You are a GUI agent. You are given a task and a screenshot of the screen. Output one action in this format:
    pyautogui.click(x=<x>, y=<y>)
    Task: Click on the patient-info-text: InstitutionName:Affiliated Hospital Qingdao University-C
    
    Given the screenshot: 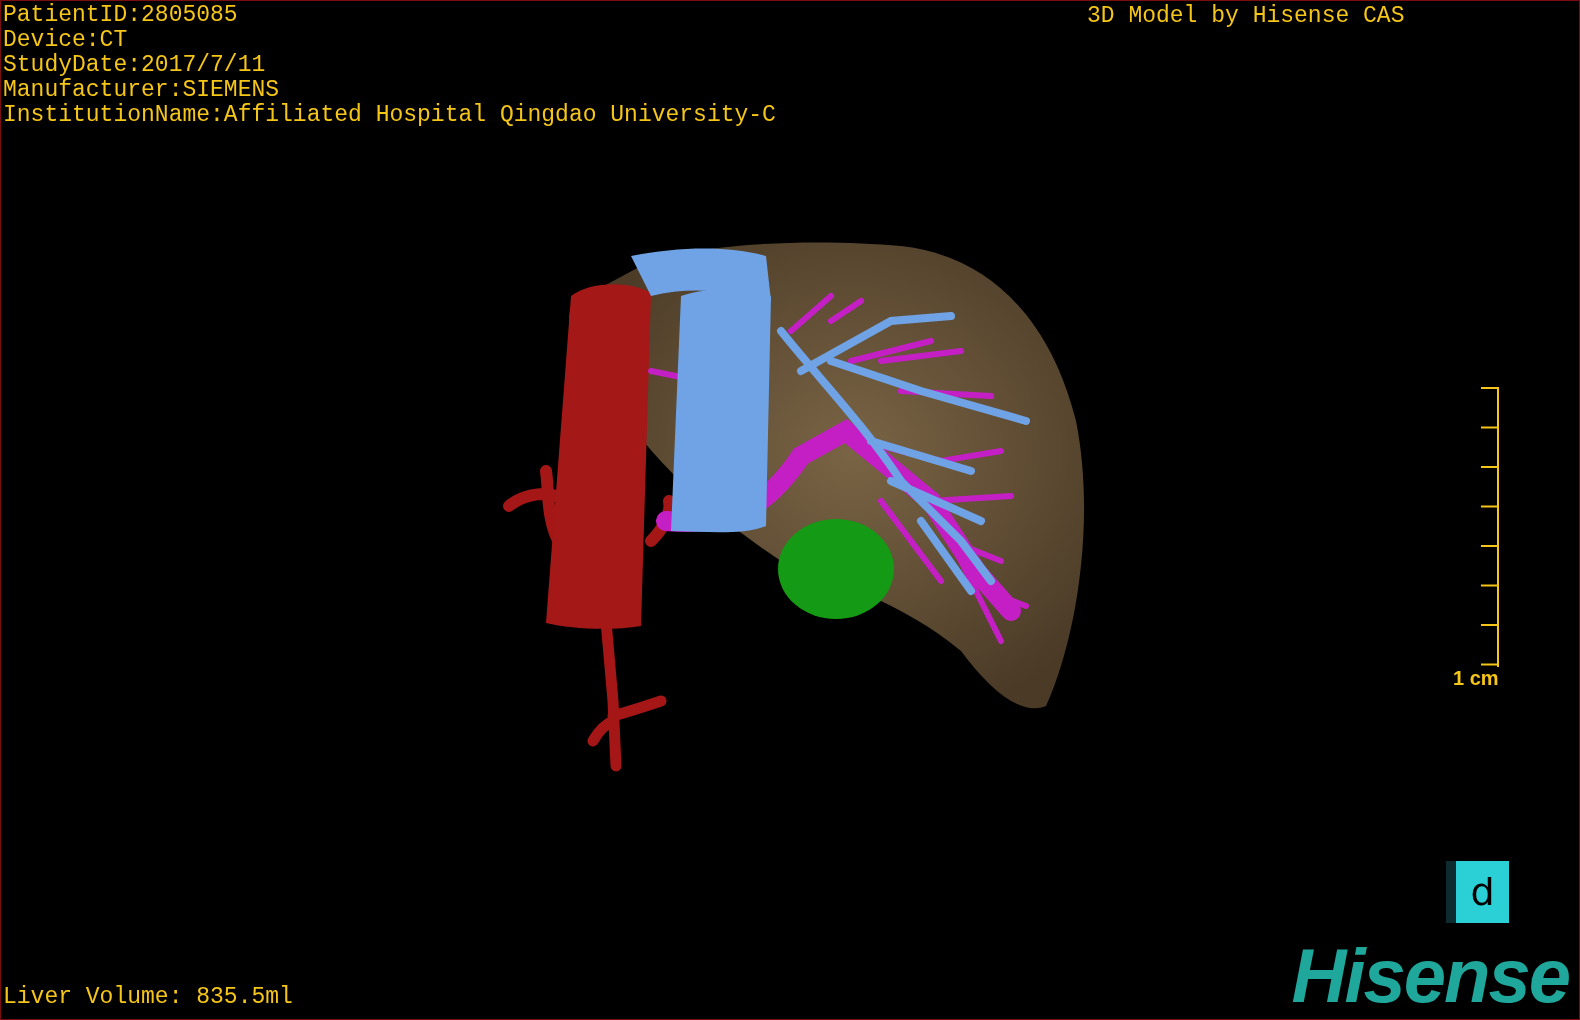 What is the action you would take?
    pyautogui.click(x=389, y=115)
    